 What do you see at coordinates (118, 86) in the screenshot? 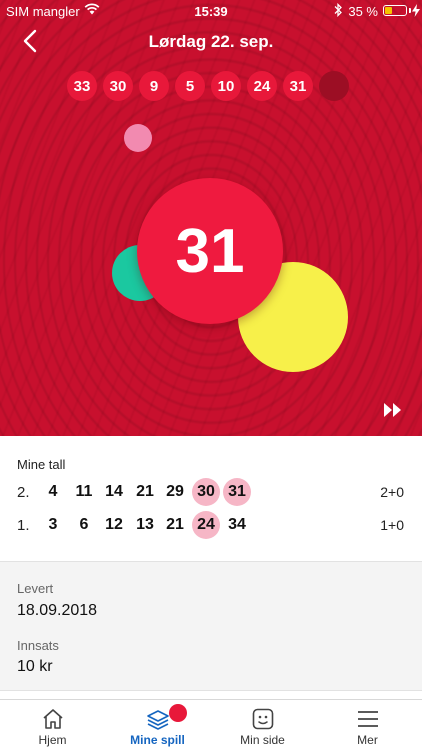
I see `drawn-ball: 30` at bounding box center [118, 86].